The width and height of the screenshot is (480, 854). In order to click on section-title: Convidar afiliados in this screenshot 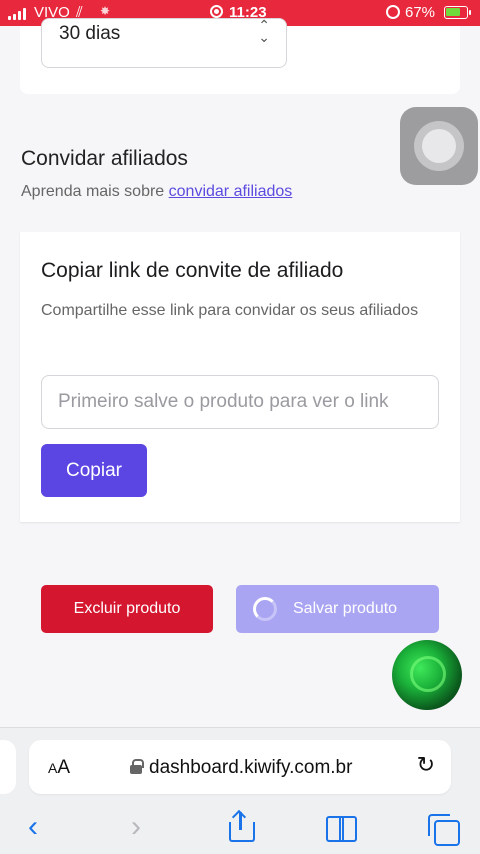, I will do `click(104, 158)`.